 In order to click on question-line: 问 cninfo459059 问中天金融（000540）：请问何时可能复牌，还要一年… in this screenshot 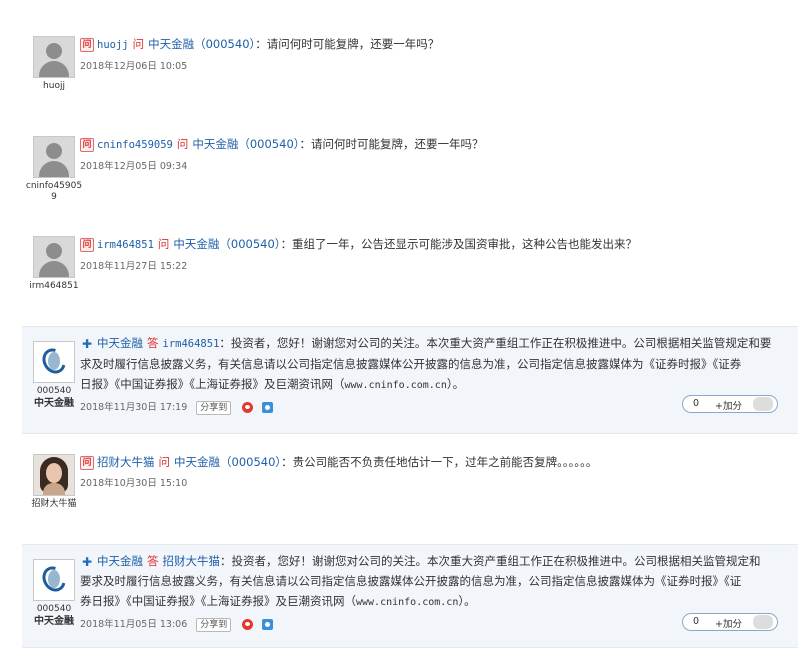, I will do `click(434, 144)`.